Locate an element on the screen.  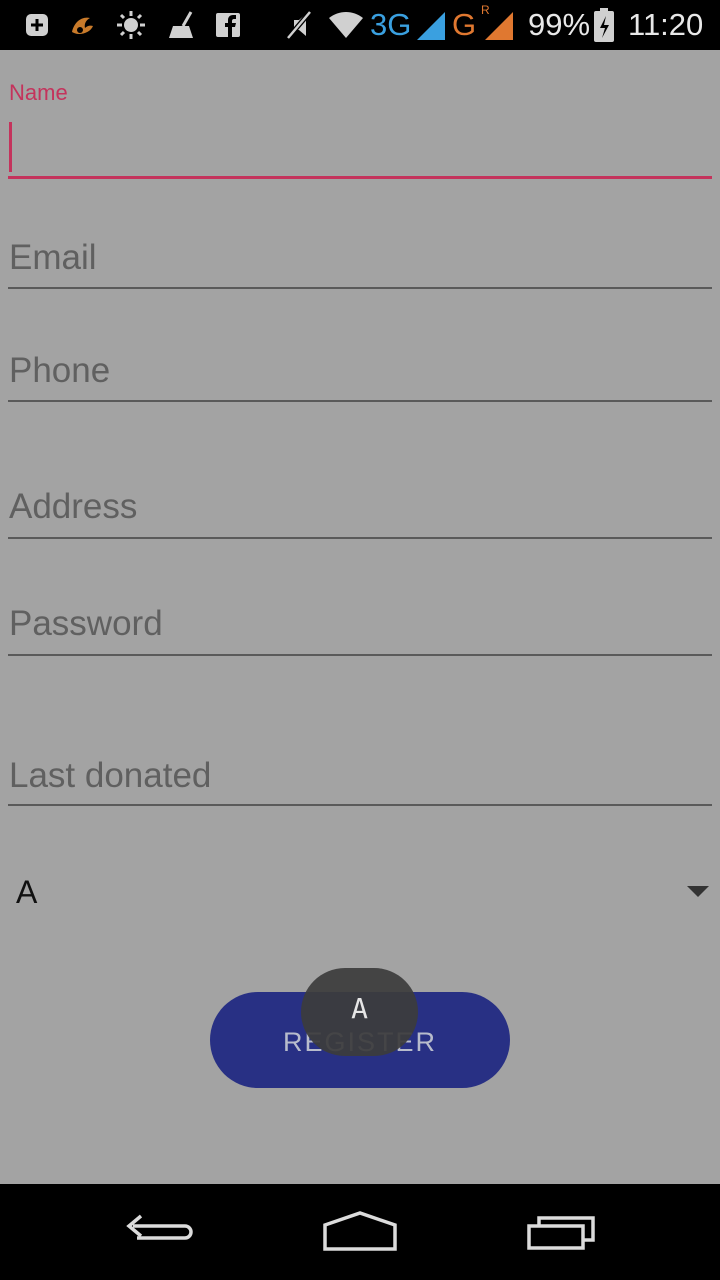
cleaner-icon is located at coordinates (181, 25).